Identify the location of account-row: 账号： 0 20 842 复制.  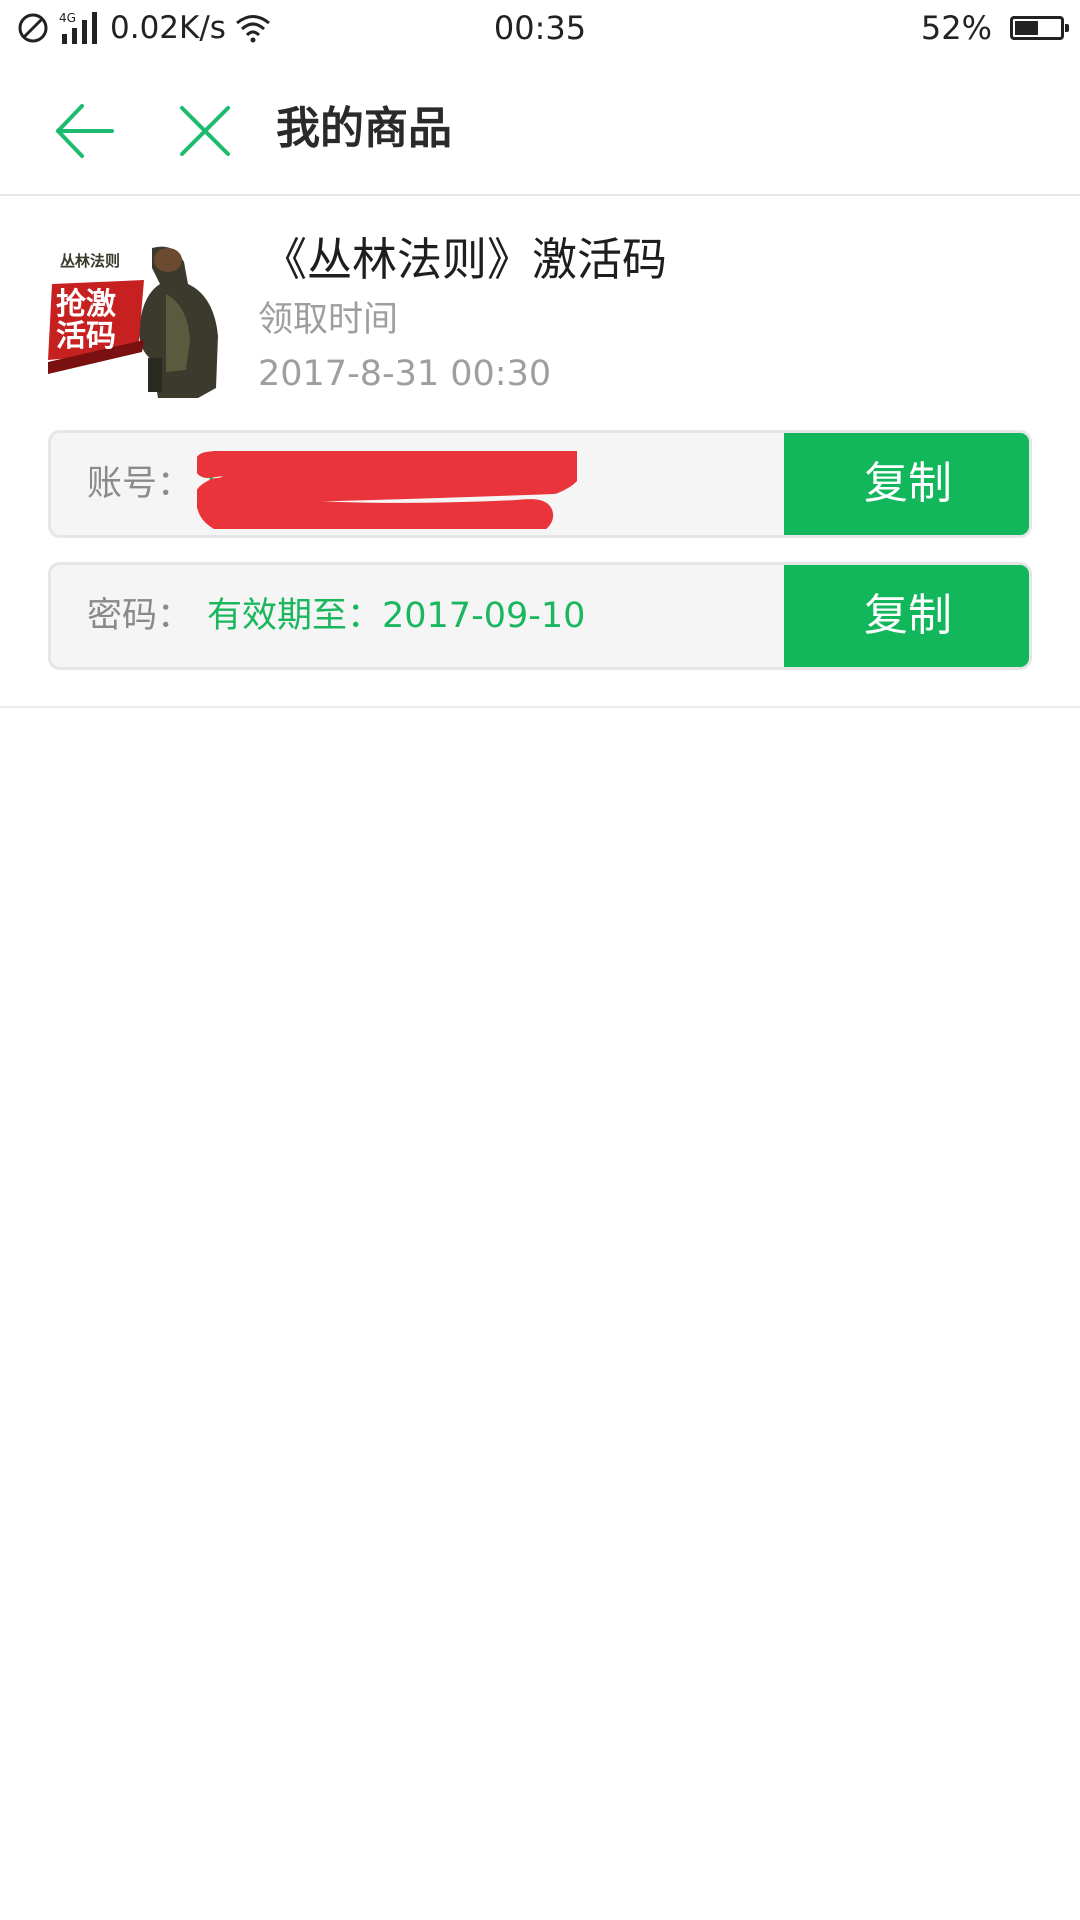
(540, 484).